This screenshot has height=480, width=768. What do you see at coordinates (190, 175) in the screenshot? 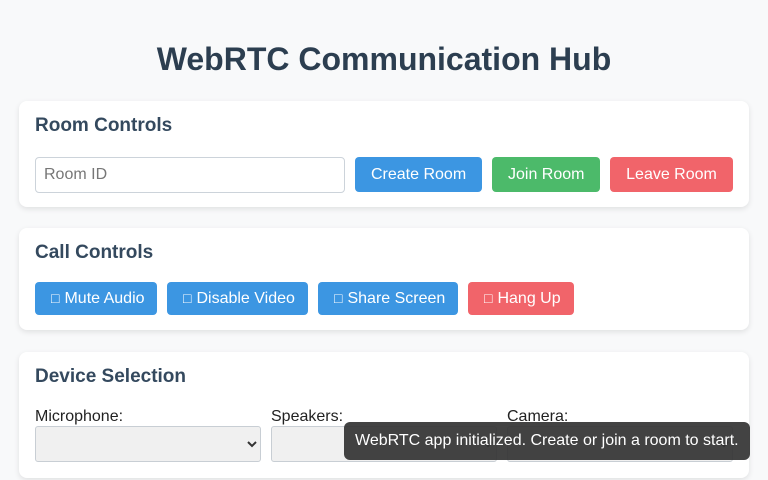
I see `room-id-input` at bounding box center [190, 175].